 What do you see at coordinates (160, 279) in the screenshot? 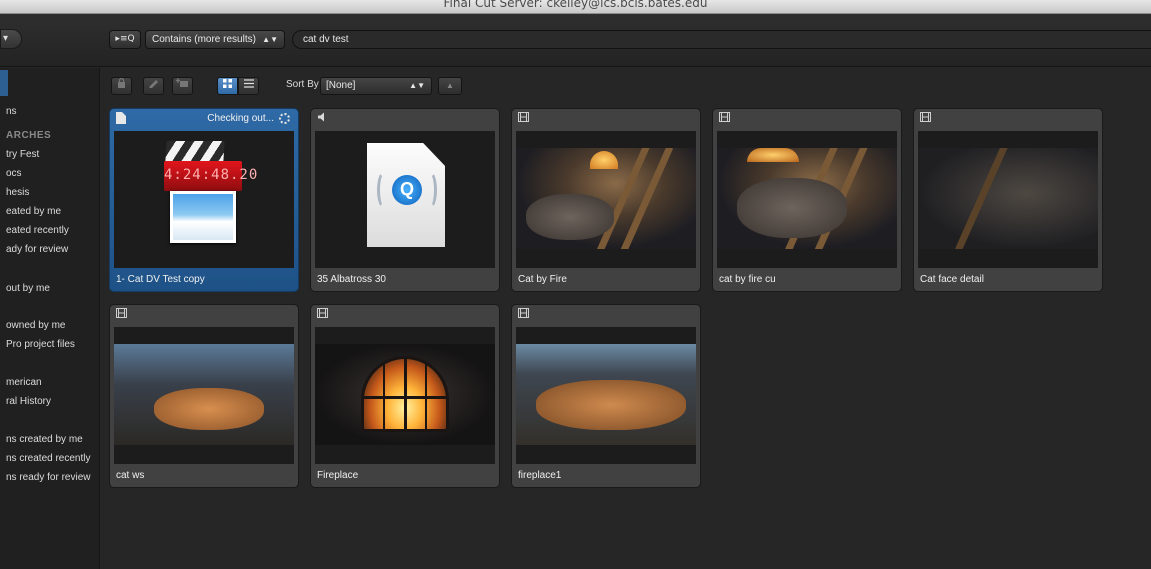
I see `asset-name: 1- Cat DV Test copy` at bounding box center [160, 279].